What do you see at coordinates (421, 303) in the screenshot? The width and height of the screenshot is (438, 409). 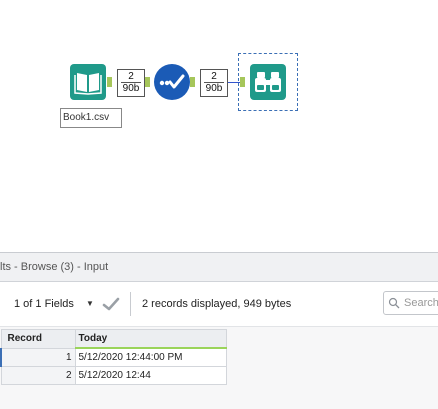 I see `search-input` at bounding box center [421, 303].